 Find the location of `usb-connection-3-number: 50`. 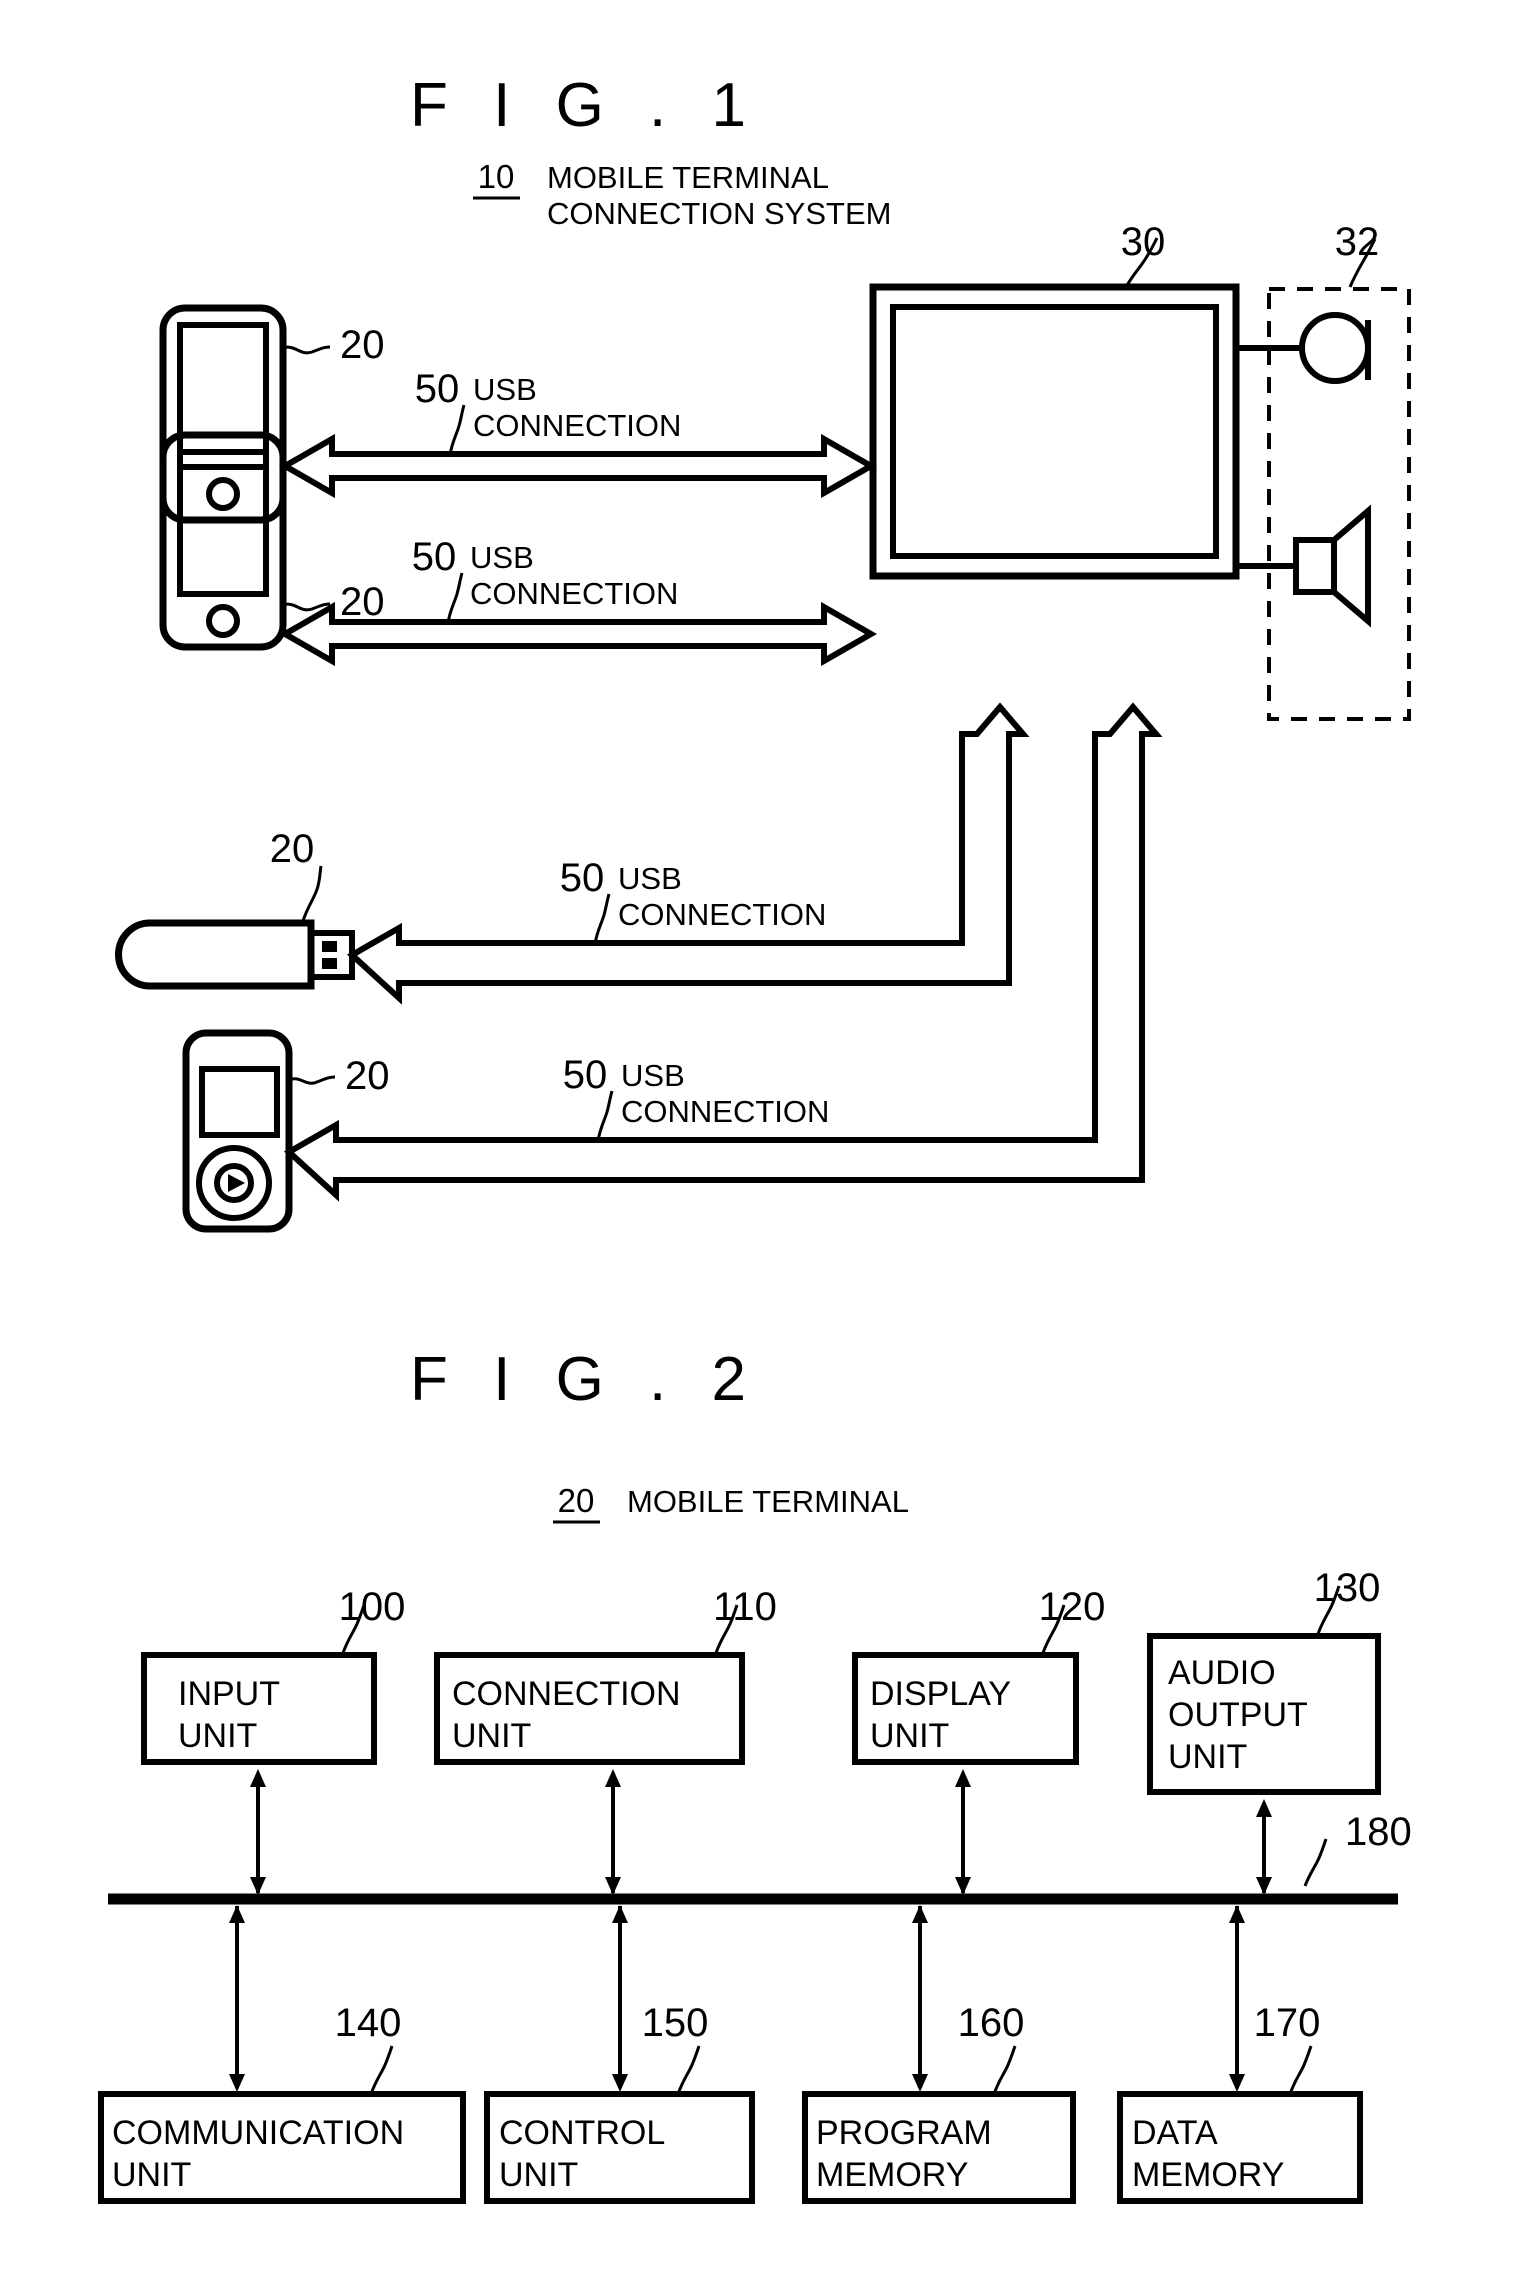

usb-connection-3-number: 50 is located at coordinates (582, 878).